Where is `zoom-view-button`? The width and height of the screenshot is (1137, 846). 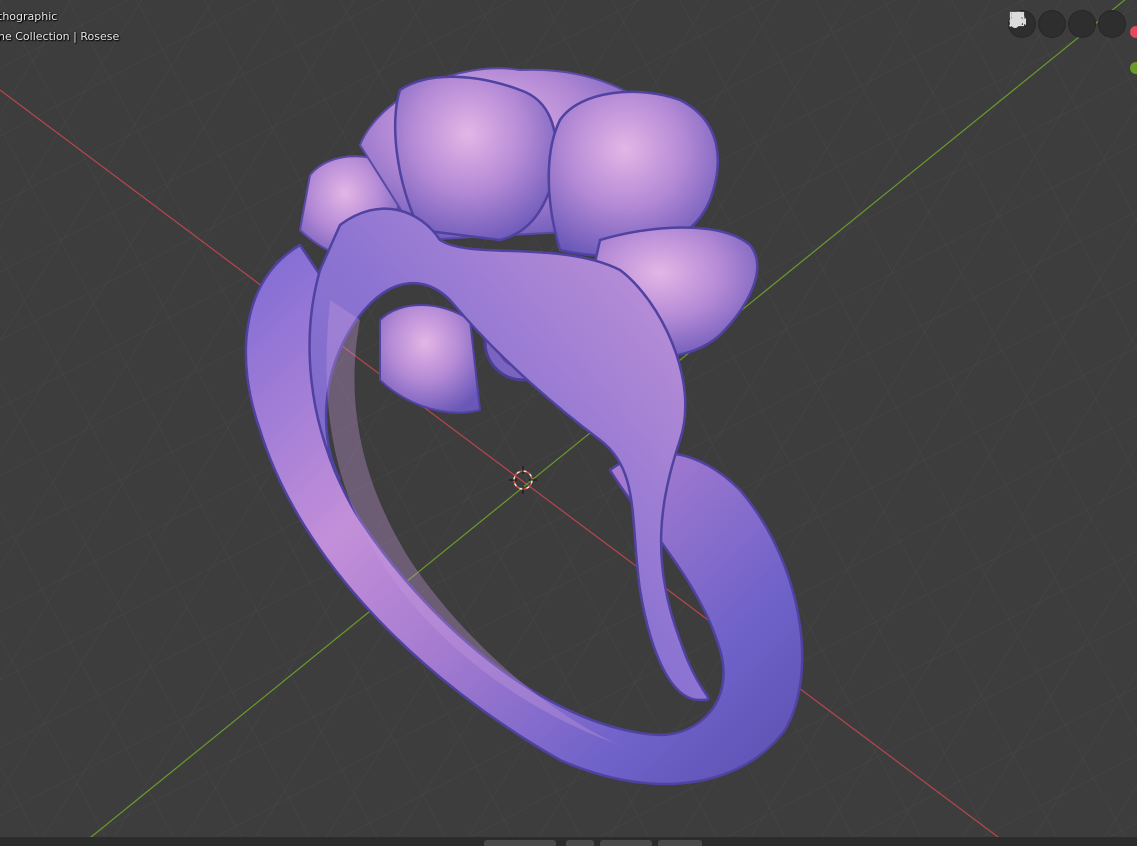 zoom-view-button is located at coordinates (1067, 24).